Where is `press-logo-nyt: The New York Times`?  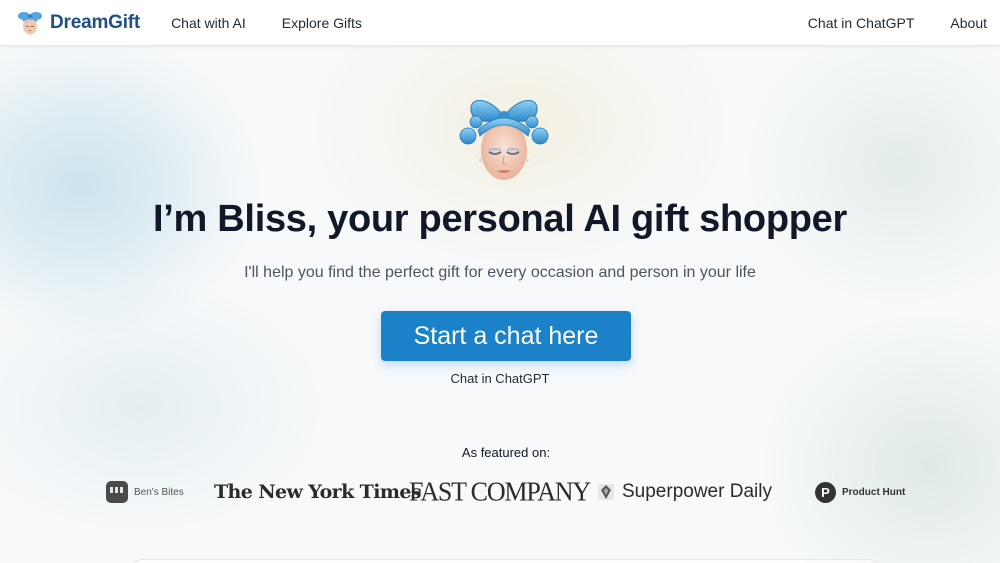
press-logo-nyt: The New York Times is located at coordinates (318, 492).